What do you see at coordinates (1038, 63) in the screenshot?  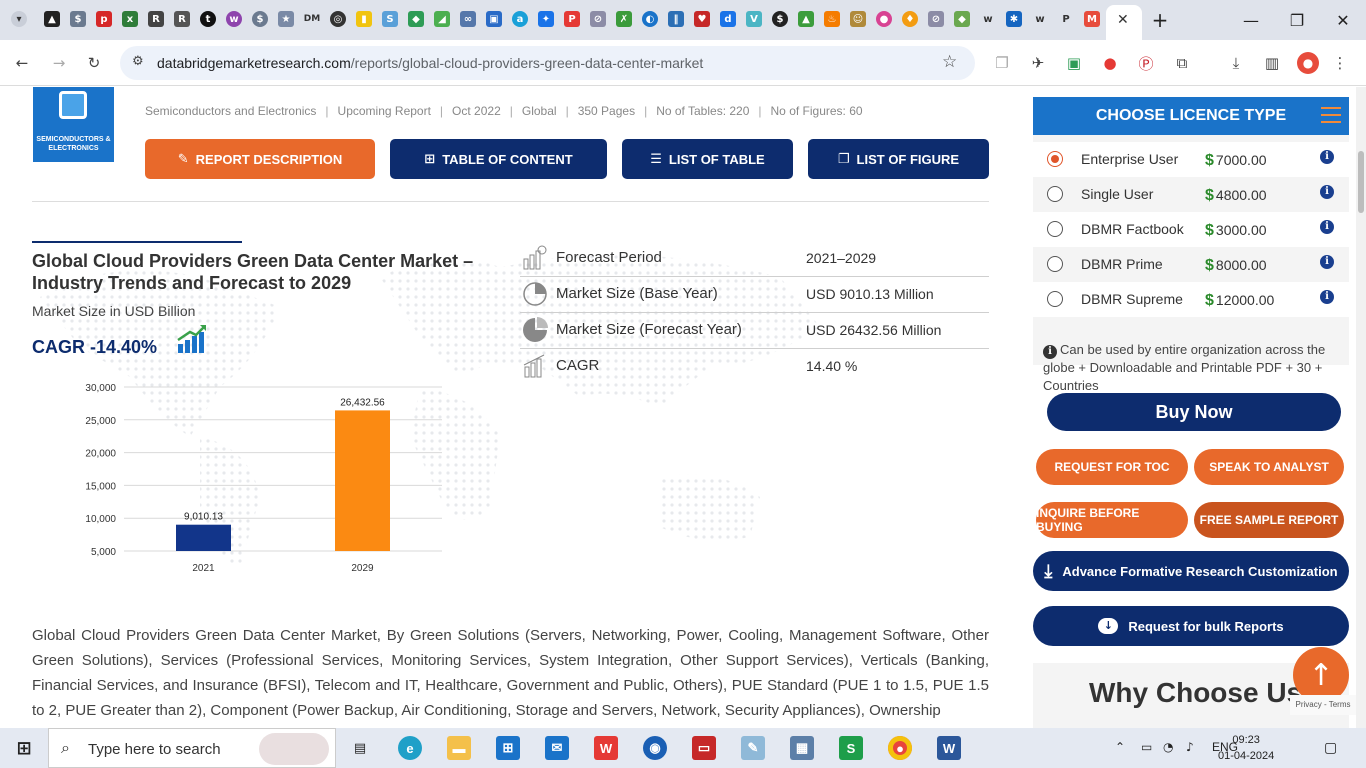 I see `extension-2-icon: ✈` at bounding box center [1038, 63].